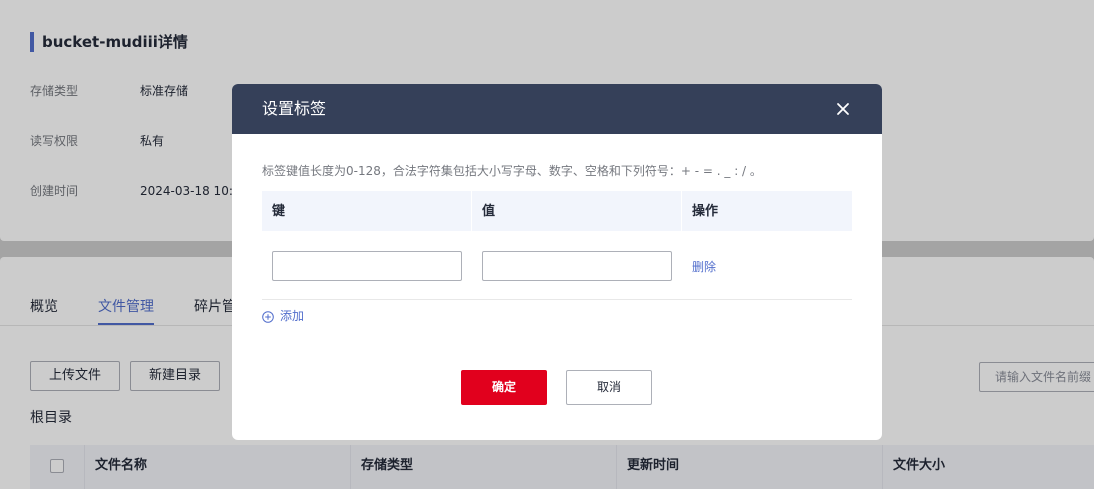 Image resolution: width=1094 pixels, height=489 pixels. What do you see at coordinates (268, 317) in the screenshot?
I see `add-circle-icon` at bounding box center [268, 317].